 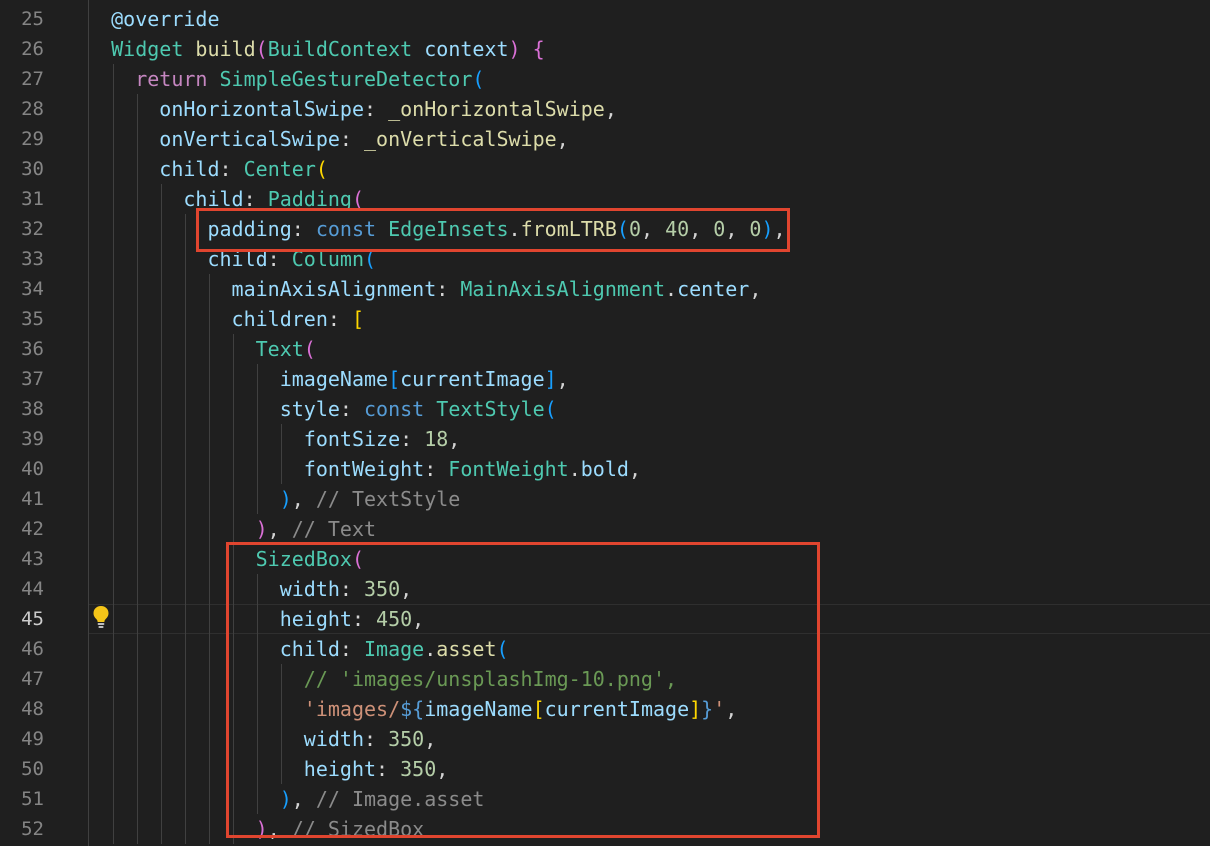 I want to click on code-text: fontWeight: FontWeight.bold,, so click(x=340, y=469).